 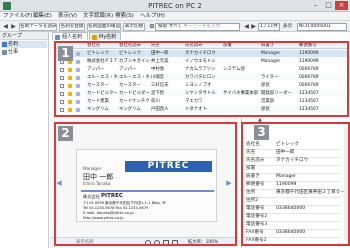 What do you see at coordinates (38, 26) in the screenshot?
I see `import-card-button: 名刺データを読み込む` at bounding box center [38, 26].